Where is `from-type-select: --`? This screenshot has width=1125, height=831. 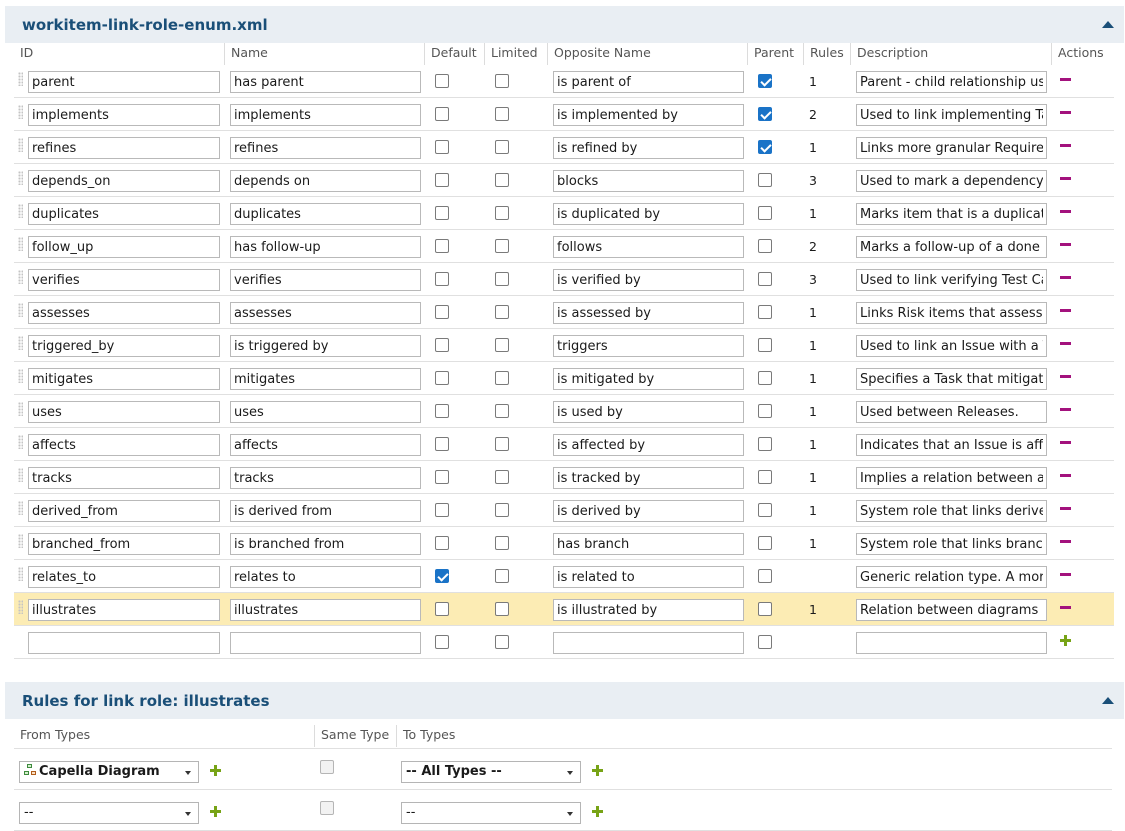
from-type-select: -- is located at coordinates (109, 813).